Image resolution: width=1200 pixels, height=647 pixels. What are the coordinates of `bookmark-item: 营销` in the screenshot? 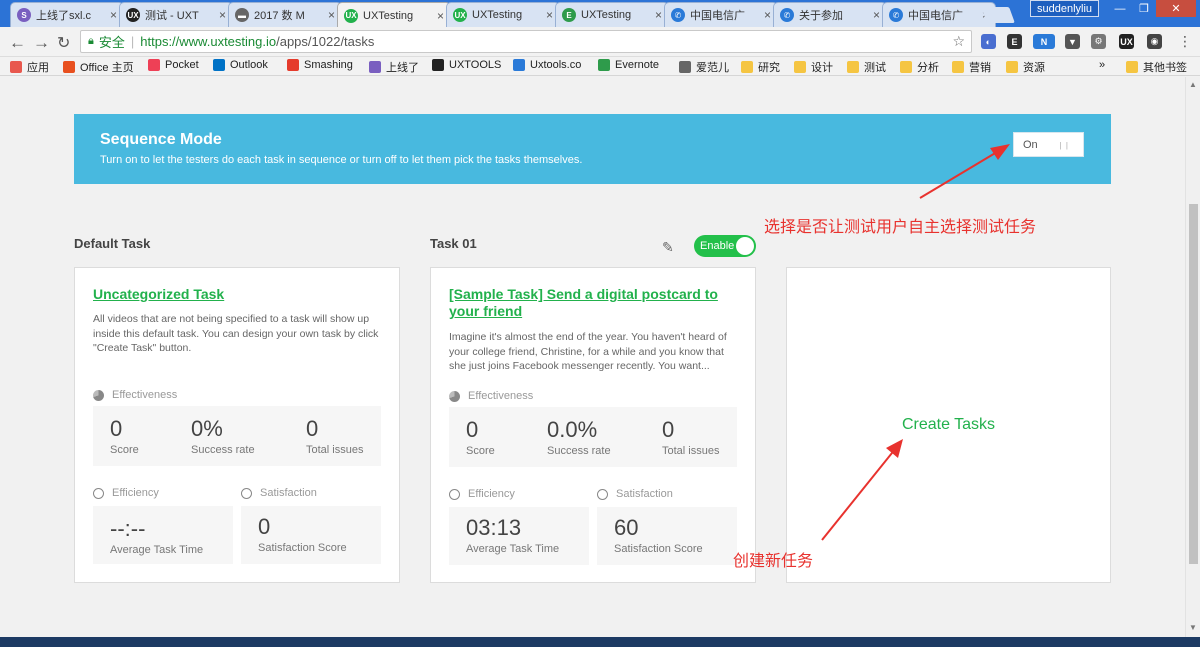 It's located at (971, 67).